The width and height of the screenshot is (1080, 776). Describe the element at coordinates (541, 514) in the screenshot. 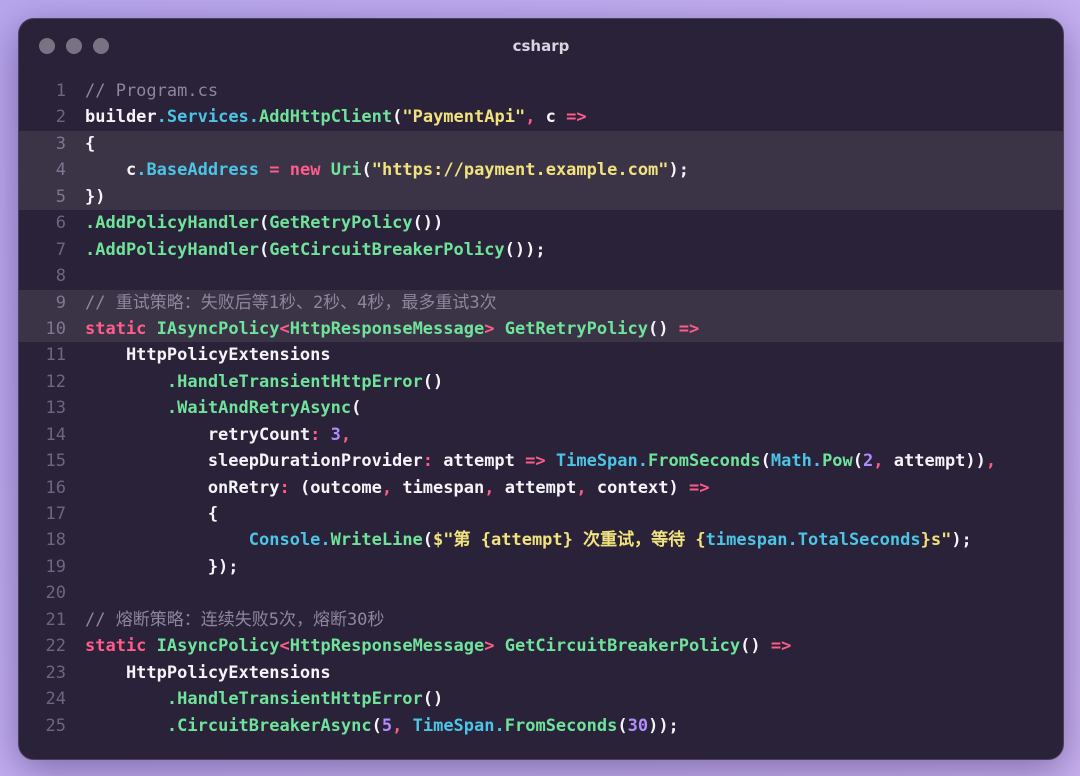

I see `code-line: 17 {` at that location.